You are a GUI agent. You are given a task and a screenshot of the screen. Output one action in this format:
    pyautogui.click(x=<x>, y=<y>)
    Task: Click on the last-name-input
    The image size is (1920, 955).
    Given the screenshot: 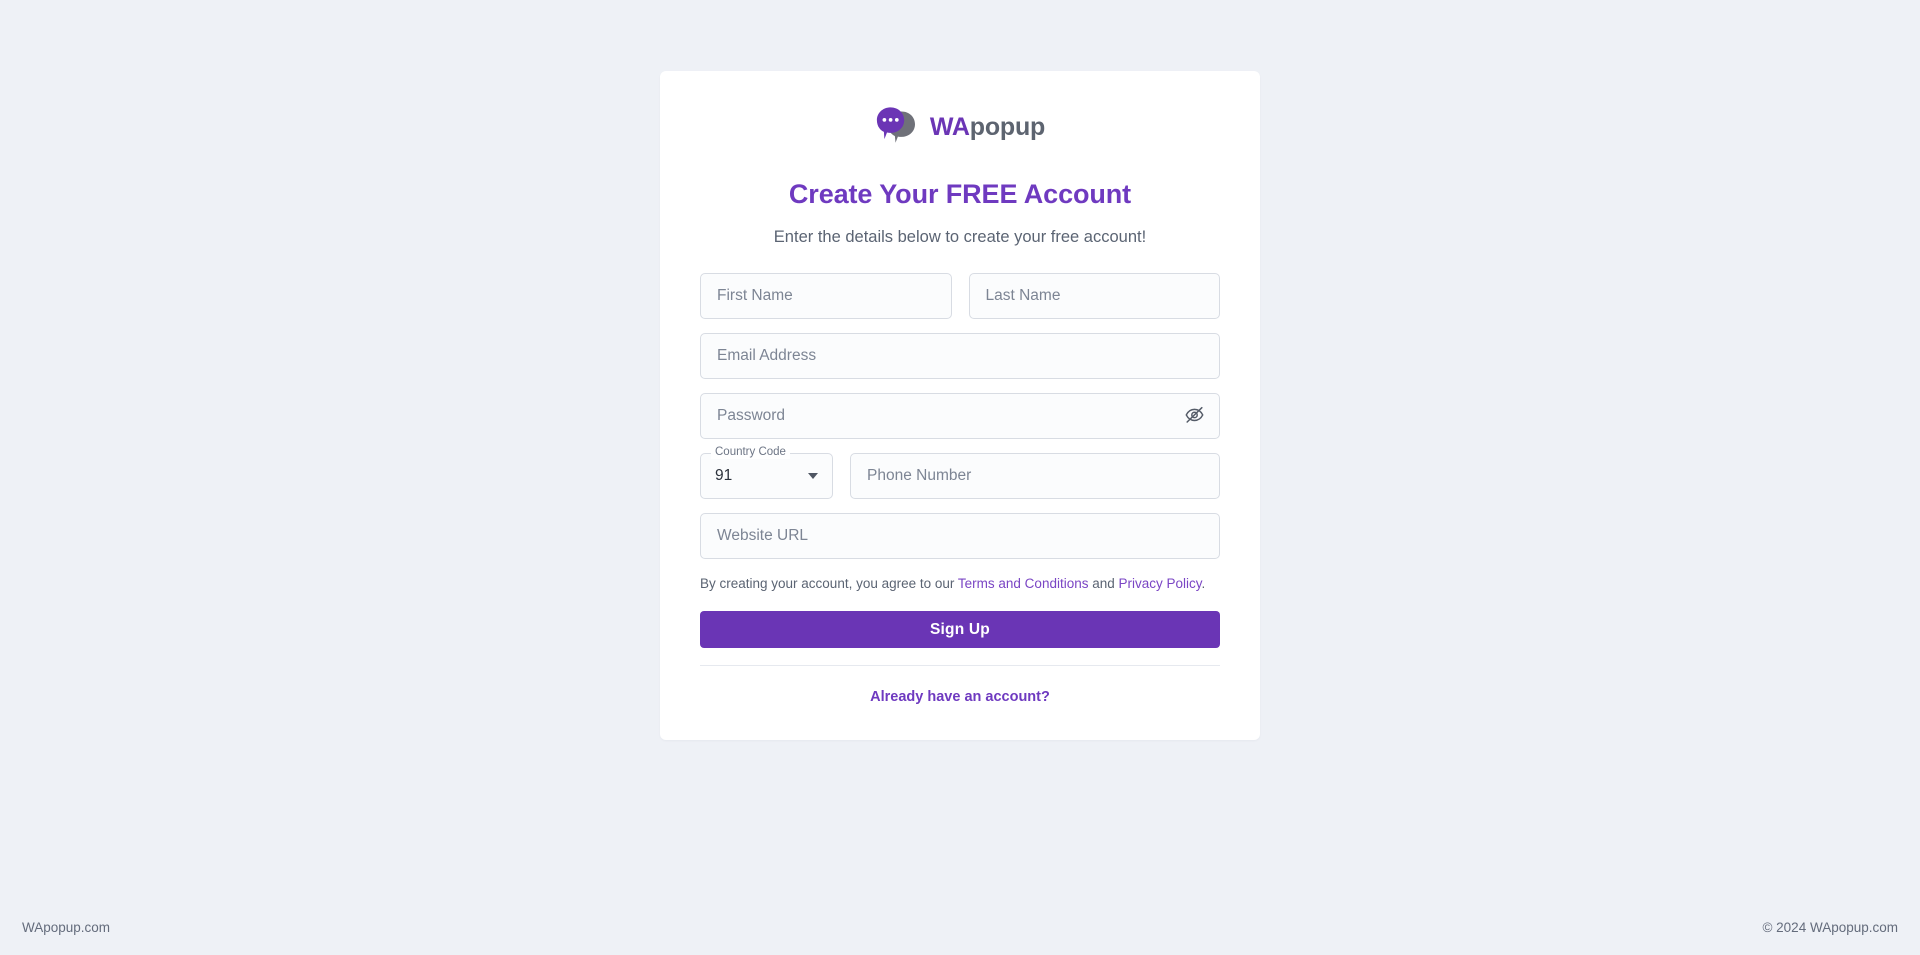 What is the action you would take?
    pyautogui.click(x=1094, y=296)
    